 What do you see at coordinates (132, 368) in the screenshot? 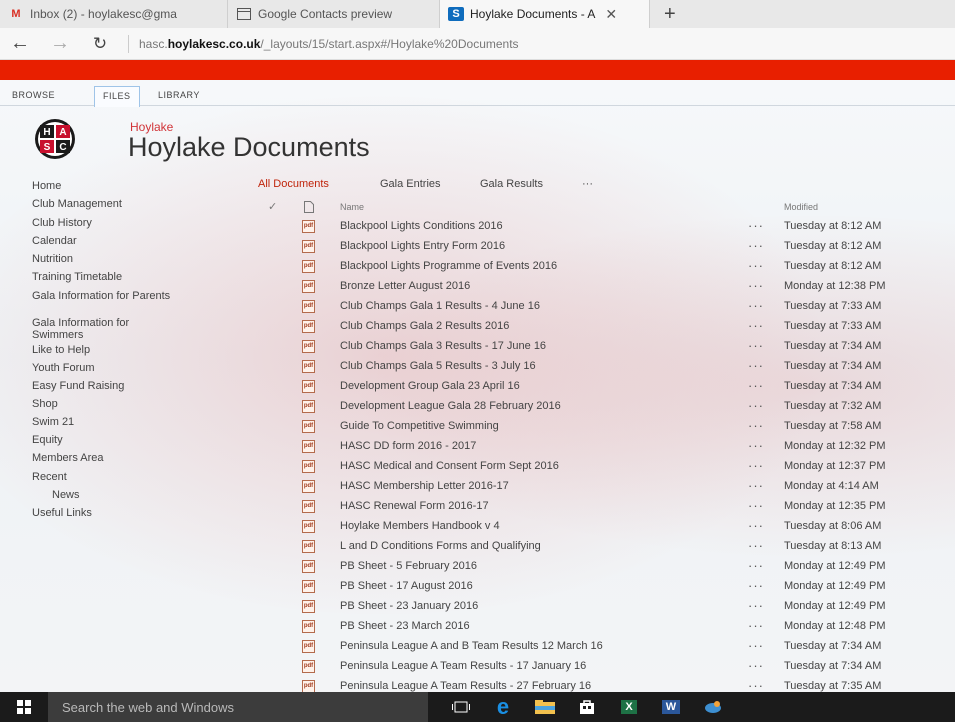
I see `nav-item: Youth Forum` at bounding box center [132, 368].